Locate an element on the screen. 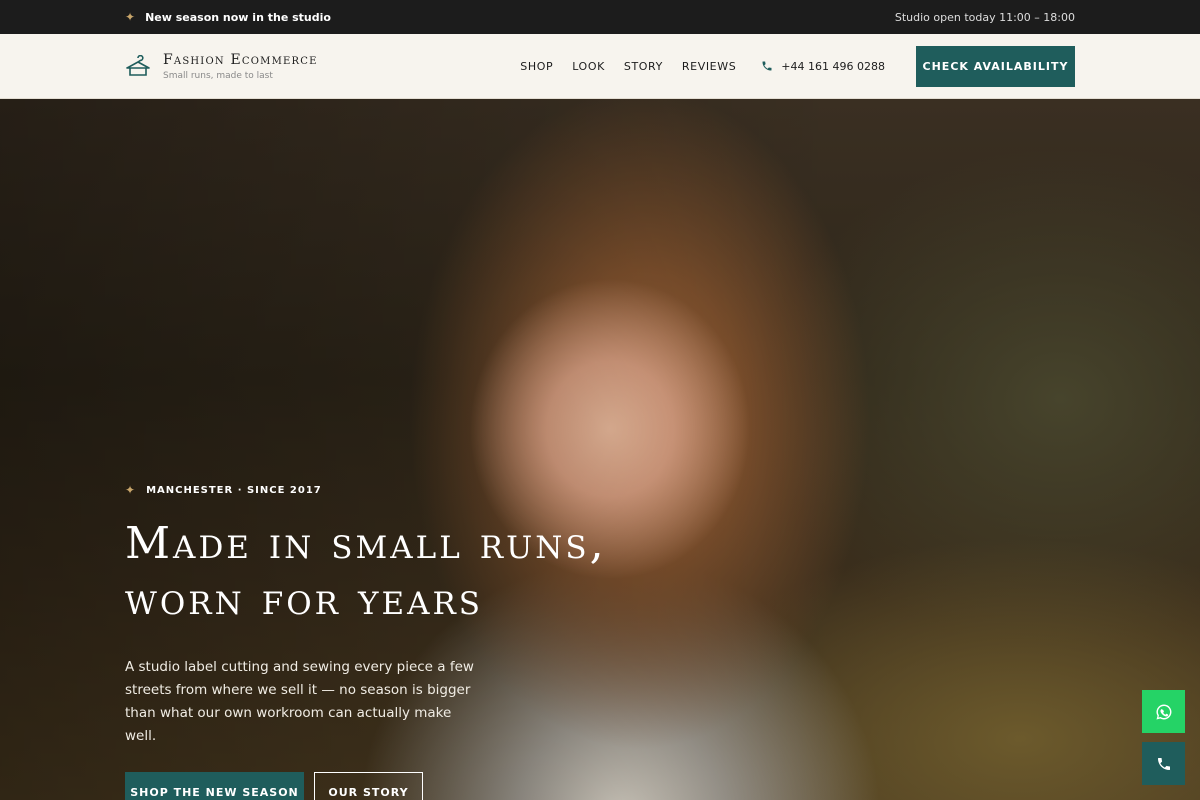 The image size is (1200, 800). whatsapp-icon is located at coordinates (1163, 711).